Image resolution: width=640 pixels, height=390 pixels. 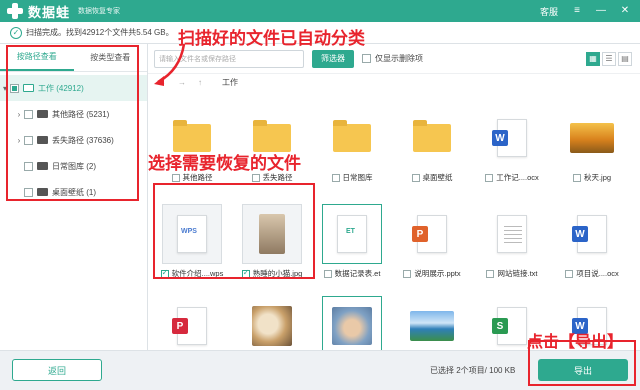 What do you see at coordinates (72, 123) in the screenshot?
I see `sidebar-highlight-box` at bounding box center [72, 123].